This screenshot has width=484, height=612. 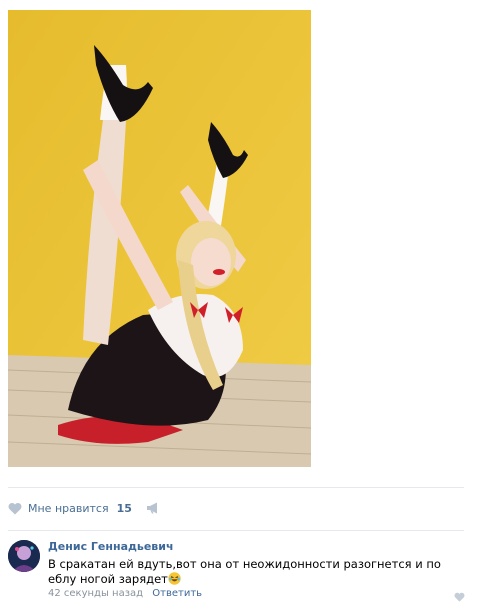 I want to click on comment-author: Денис Геннадьевич, so click(x=258, y=546).